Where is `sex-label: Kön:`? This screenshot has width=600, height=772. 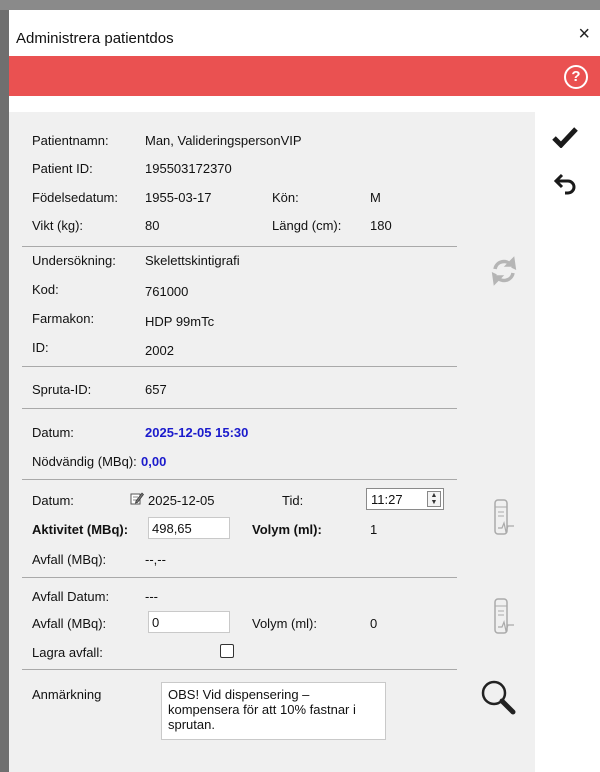
sex-label: Kön: is located at coordinates (285, 197).